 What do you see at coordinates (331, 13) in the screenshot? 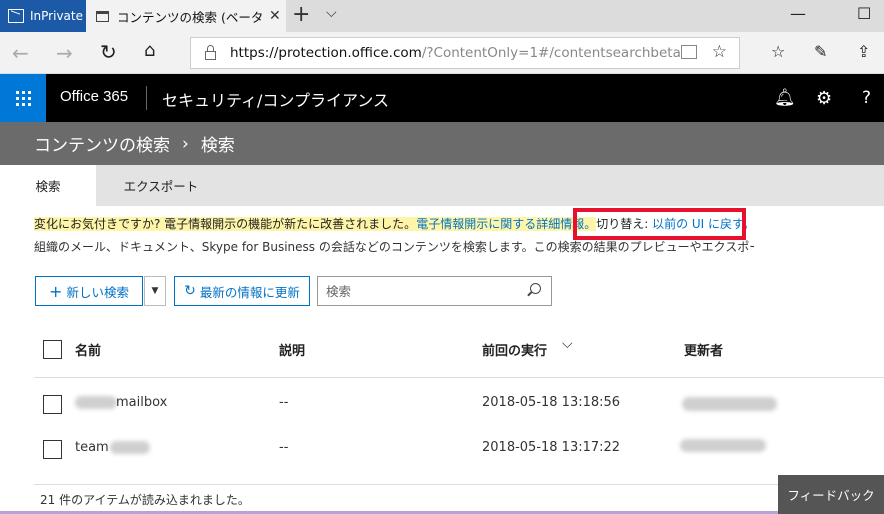
I see `tab-list-chevron-icon: ⌵` at bounding box center [331, 13].